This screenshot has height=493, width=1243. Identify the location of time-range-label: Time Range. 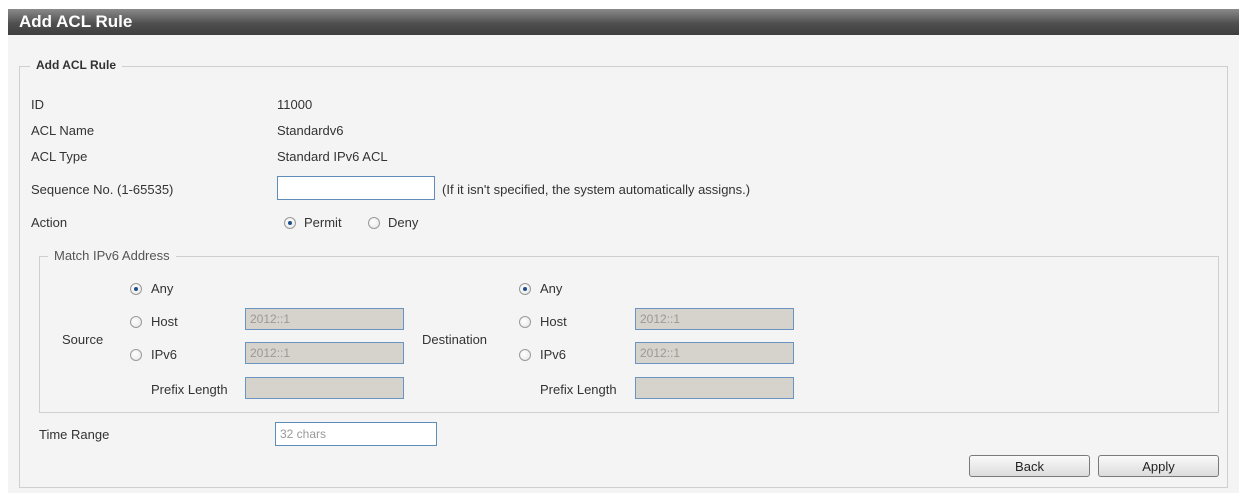
(74, 434).